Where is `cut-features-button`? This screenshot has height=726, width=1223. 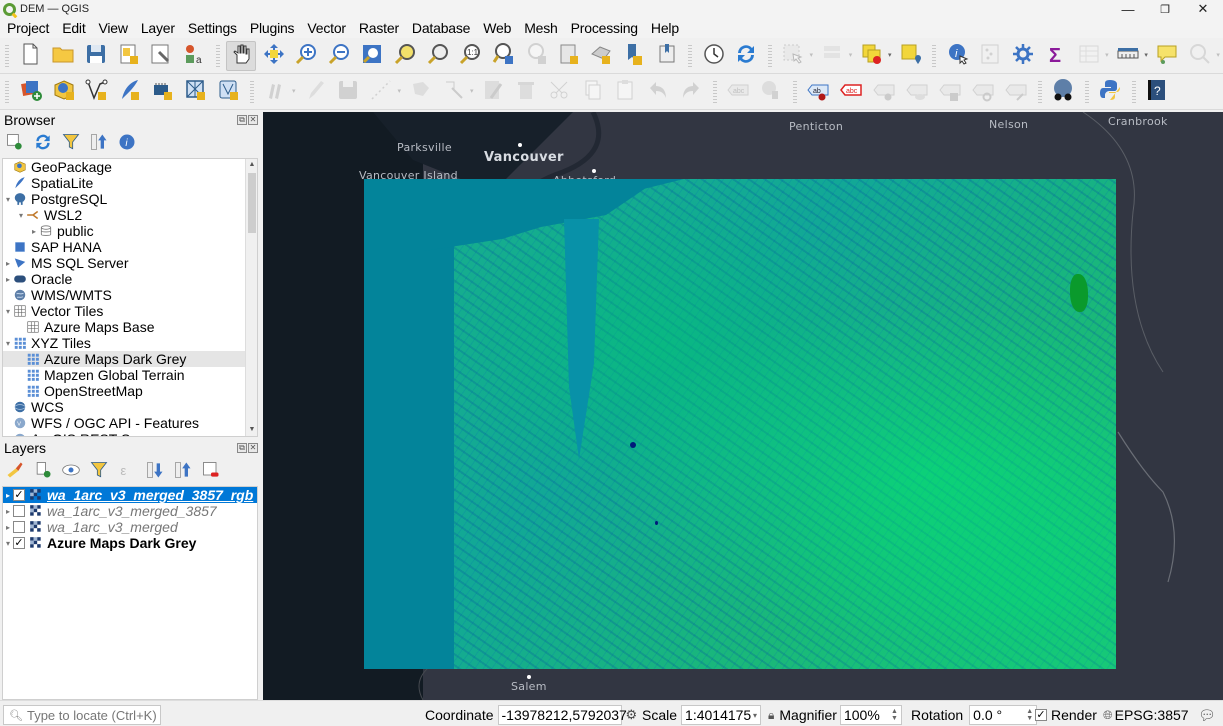
cut-features-button is located at coordinates (559, 92).